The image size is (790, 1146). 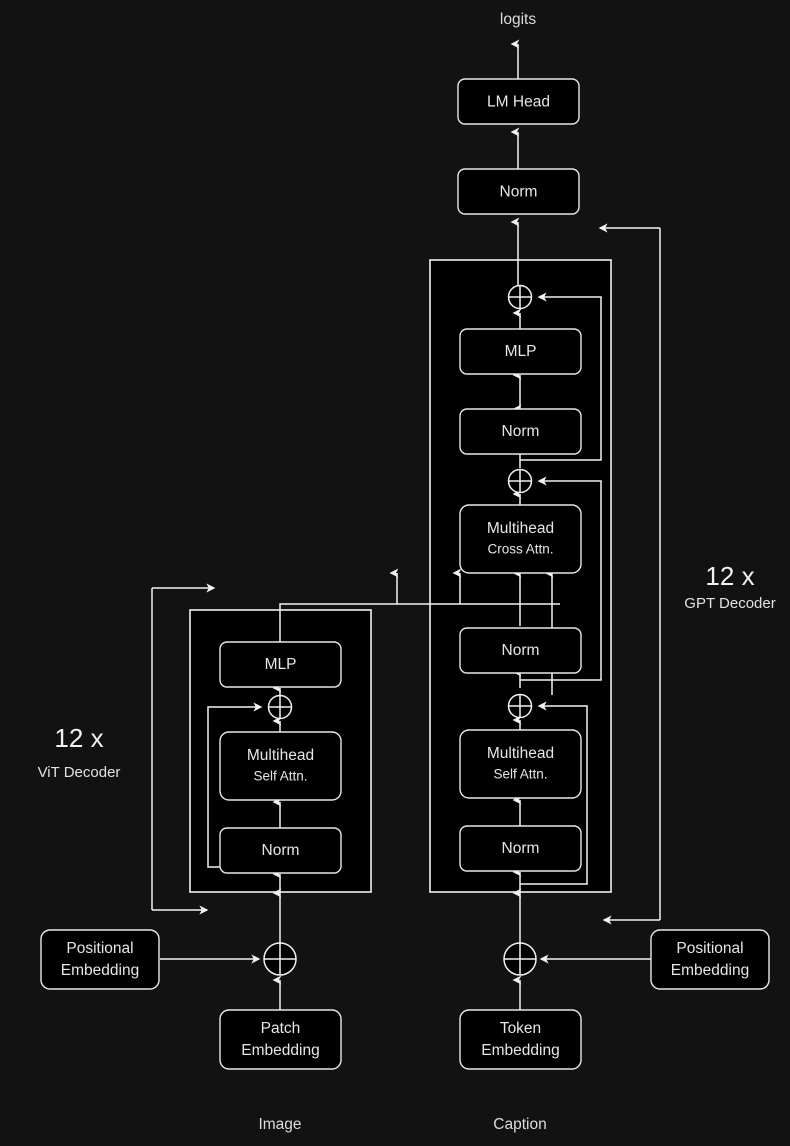 I want to click on node-gpt-final-norm: Norm, so click(x=518, y=191).